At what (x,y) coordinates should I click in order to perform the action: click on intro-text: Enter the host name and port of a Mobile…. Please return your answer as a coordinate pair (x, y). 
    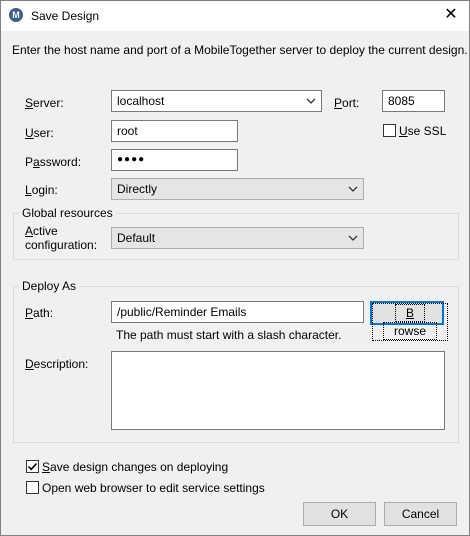
    Looking at the image, I should click on (240, 50).